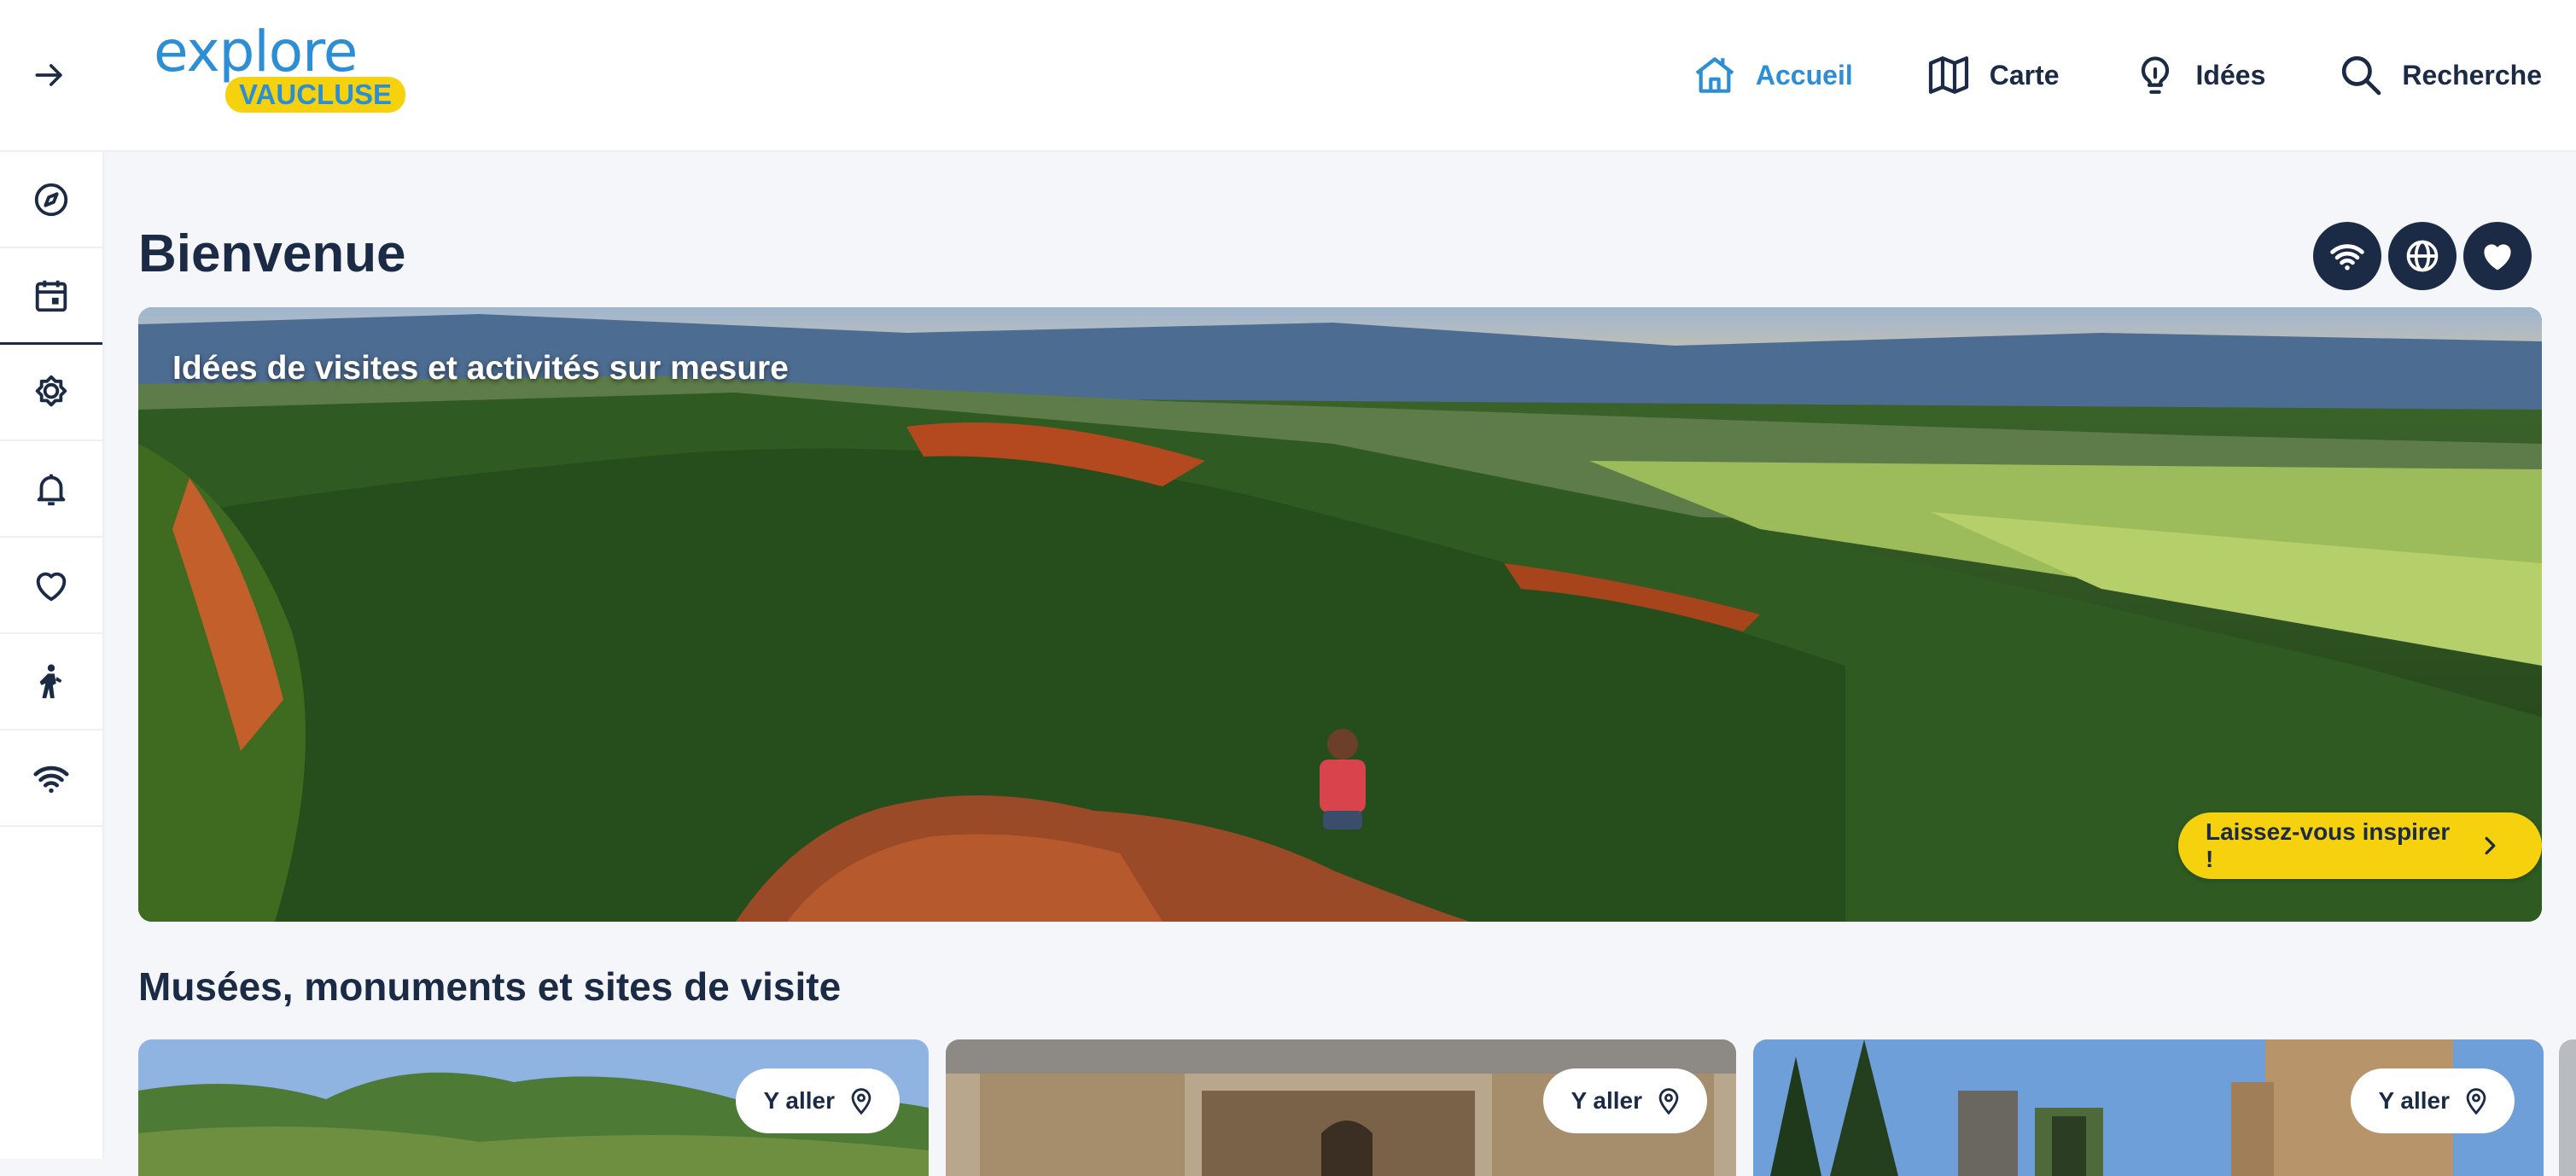 The height and width of the screenshot is (1176, 2576). Describe the element at coordinates (2328, 845) in the screenshot. I see `inspire-button-label: Laissez-vous inspirer !` at that location.